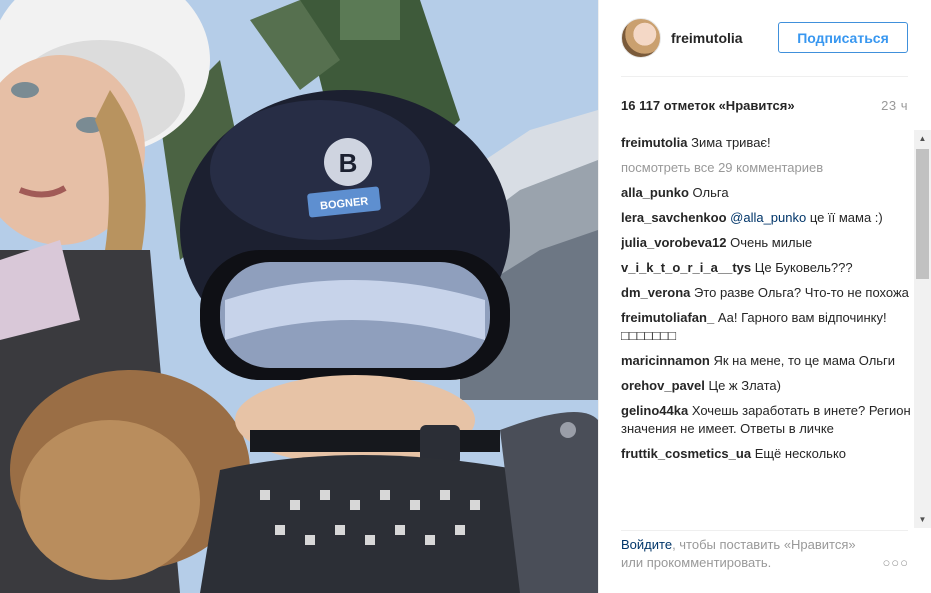 The image size is (931, 593). What do you see at coordinates (922, 214) in the screenshot?
I see `scrollbar-thumb` at bounding box center [922, 214].